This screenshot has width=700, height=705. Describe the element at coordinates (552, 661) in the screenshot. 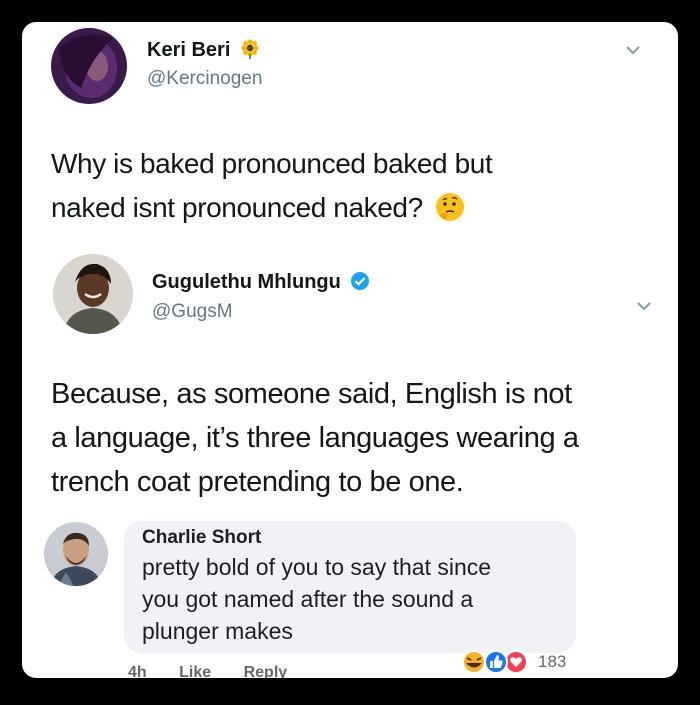

I see `reaction-count: 183` at that location.